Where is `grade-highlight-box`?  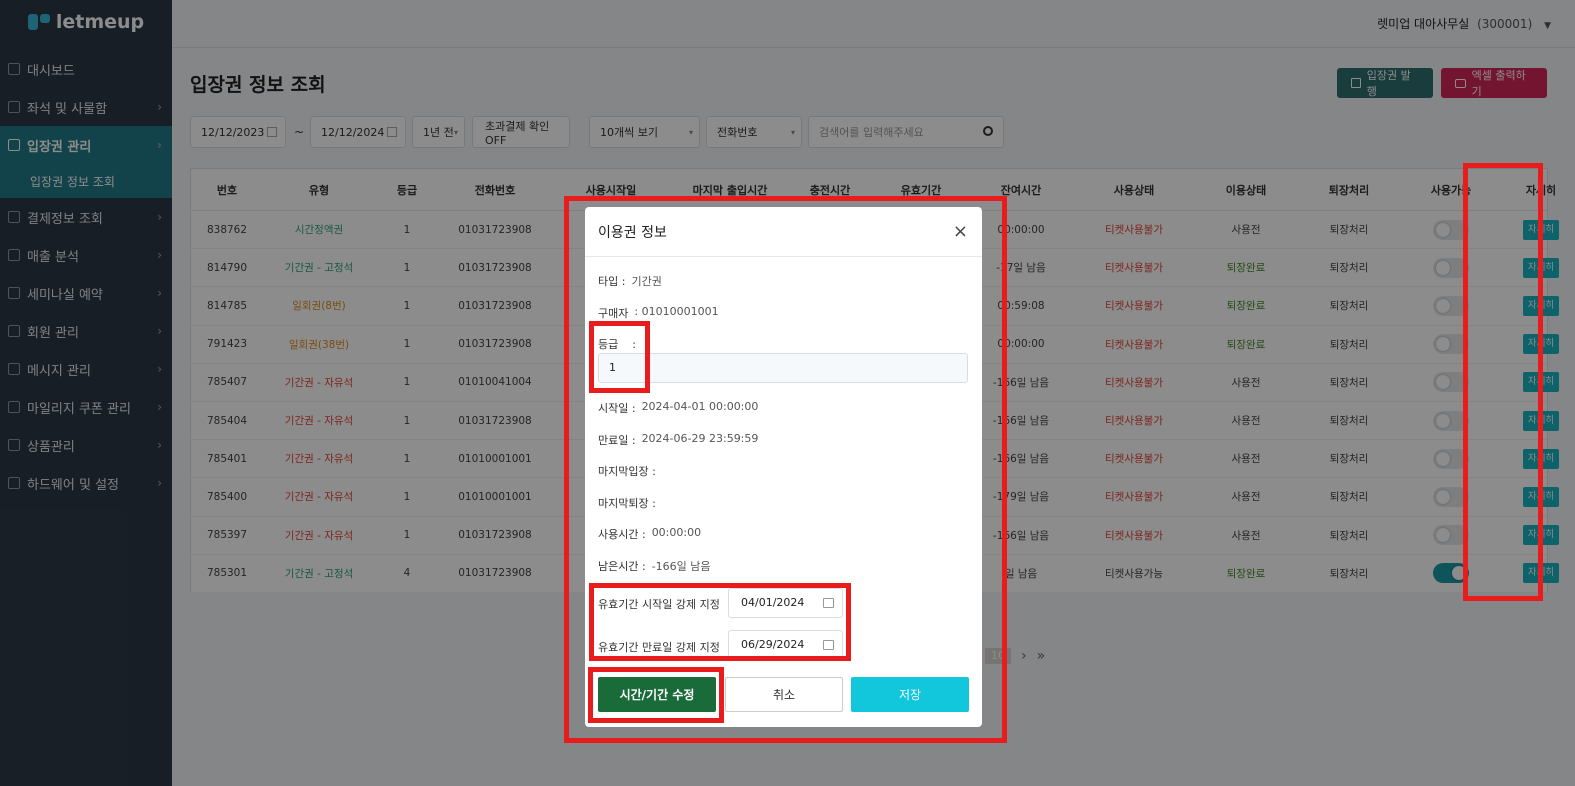
grade-highlight-box is located at coordinates (619, 357).